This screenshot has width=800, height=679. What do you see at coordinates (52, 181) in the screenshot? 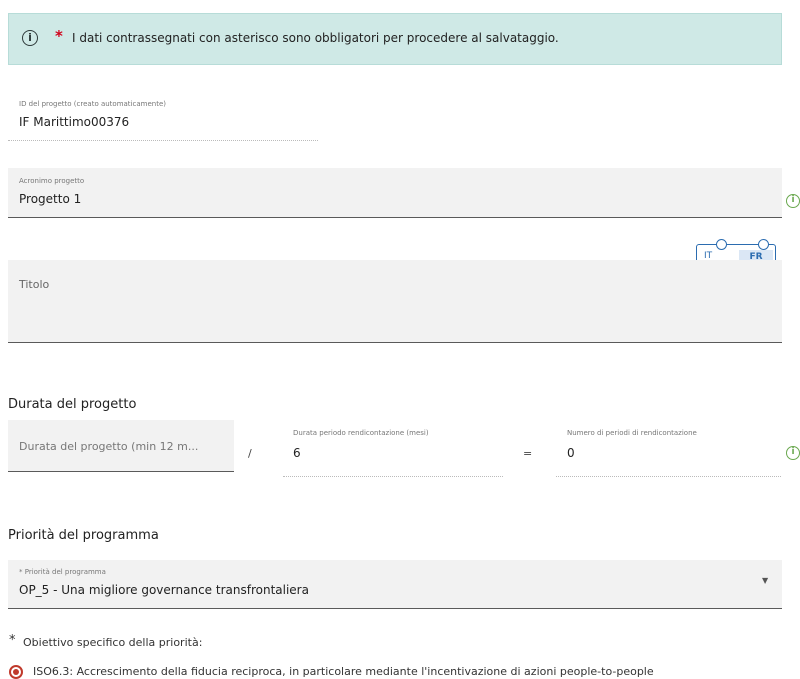
I see `acronym-label: Acronimo progetto` at bounding box center [52, 181].